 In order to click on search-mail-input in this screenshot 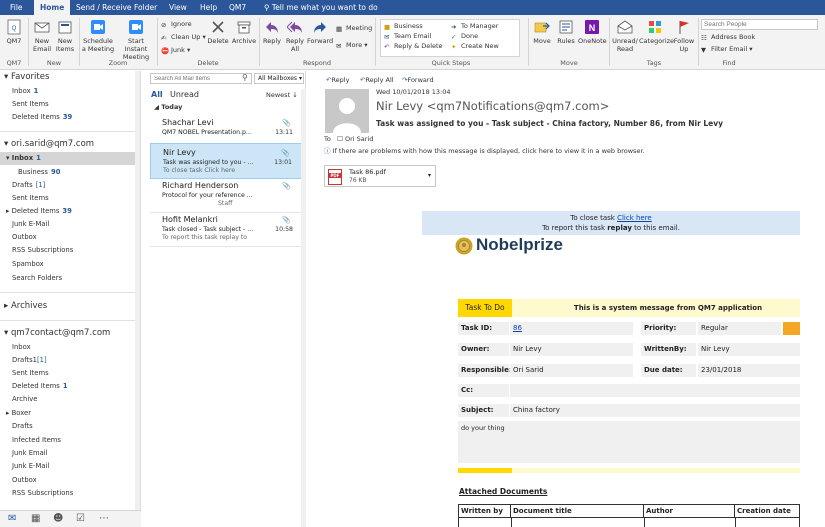, I will do `click(201, 78)`.